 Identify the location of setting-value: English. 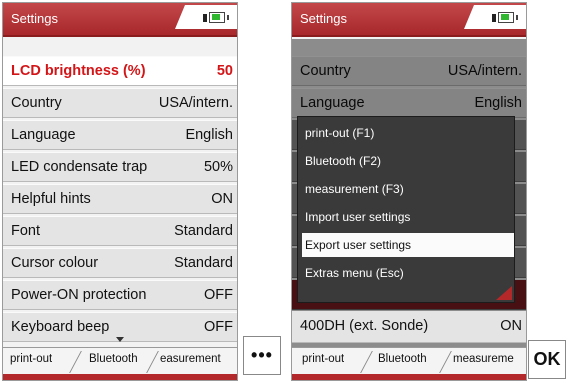
(209, 135).